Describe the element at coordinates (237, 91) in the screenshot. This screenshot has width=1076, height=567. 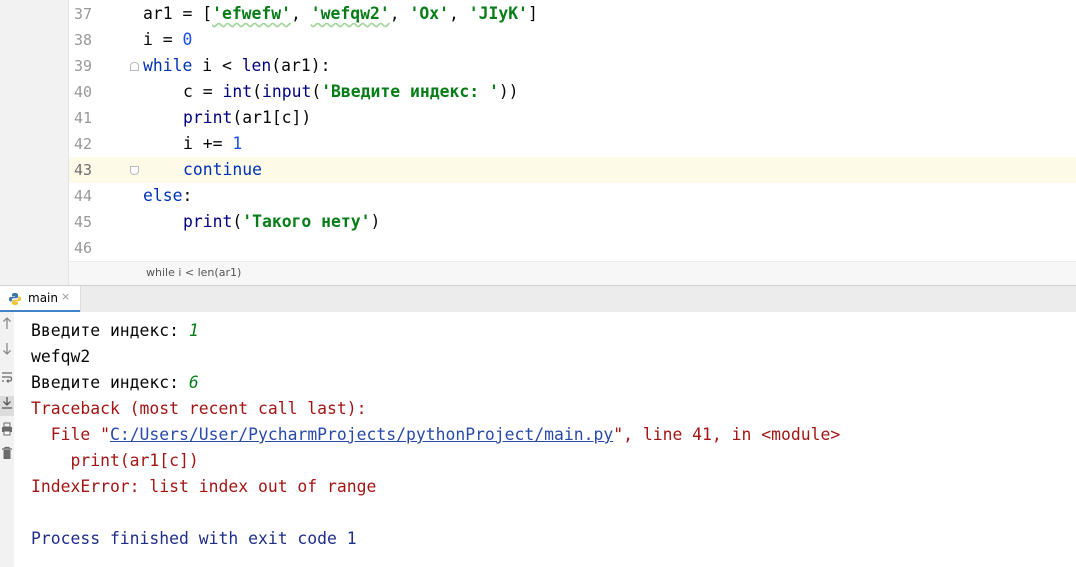
I see `builtin-function: int` at that location.